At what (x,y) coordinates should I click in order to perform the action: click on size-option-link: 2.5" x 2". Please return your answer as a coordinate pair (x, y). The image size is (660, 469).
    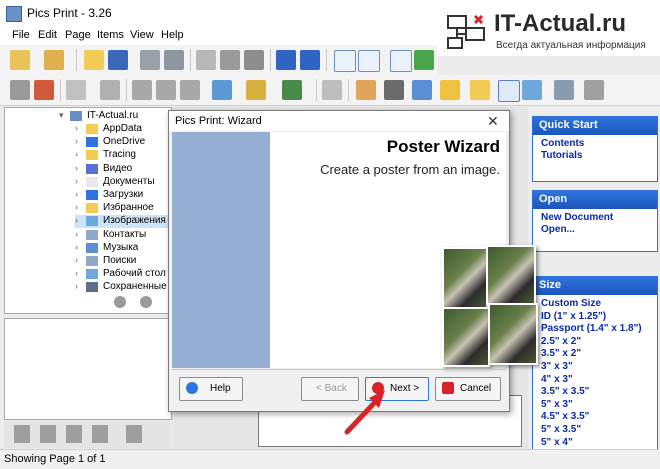
    Looking at the image, I should click on (561, 341).